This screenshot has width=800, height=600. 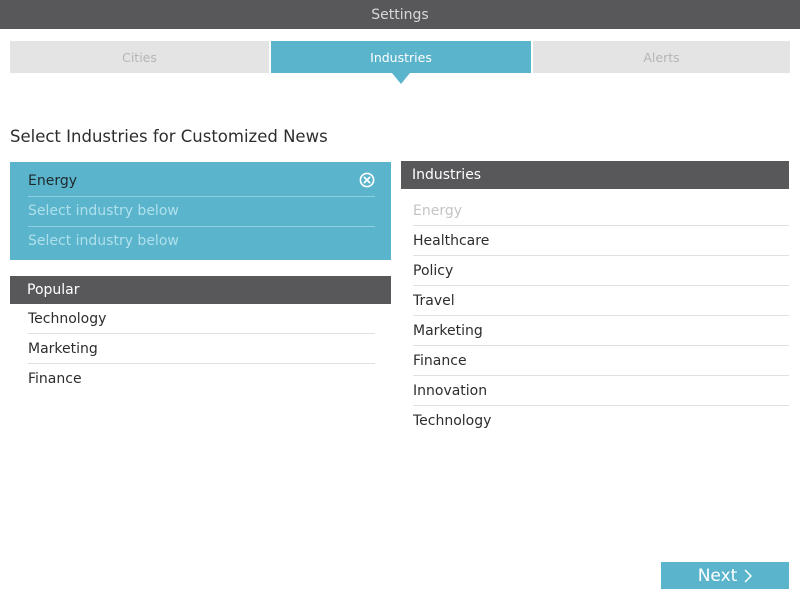 I want to click on industry-item-technology: Technology, so click(x=601, y=421).